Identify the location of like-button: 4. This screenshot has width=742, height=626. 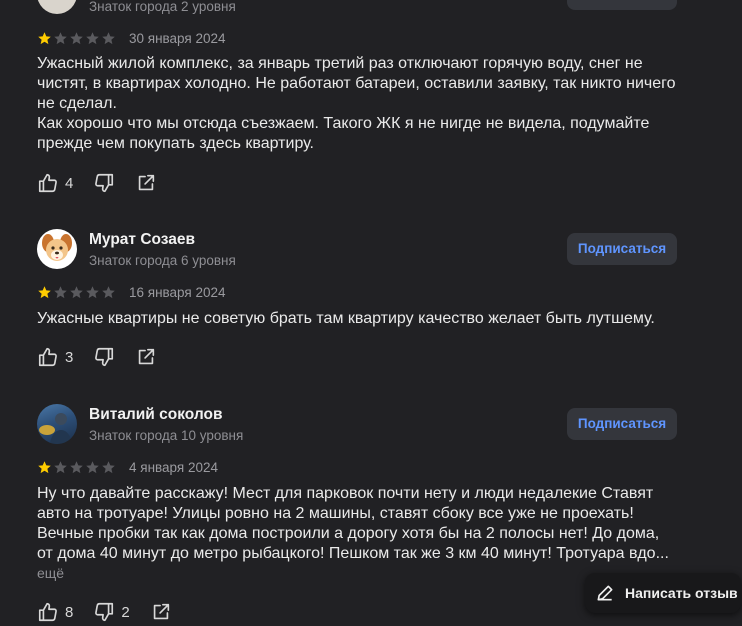
(55, 183).